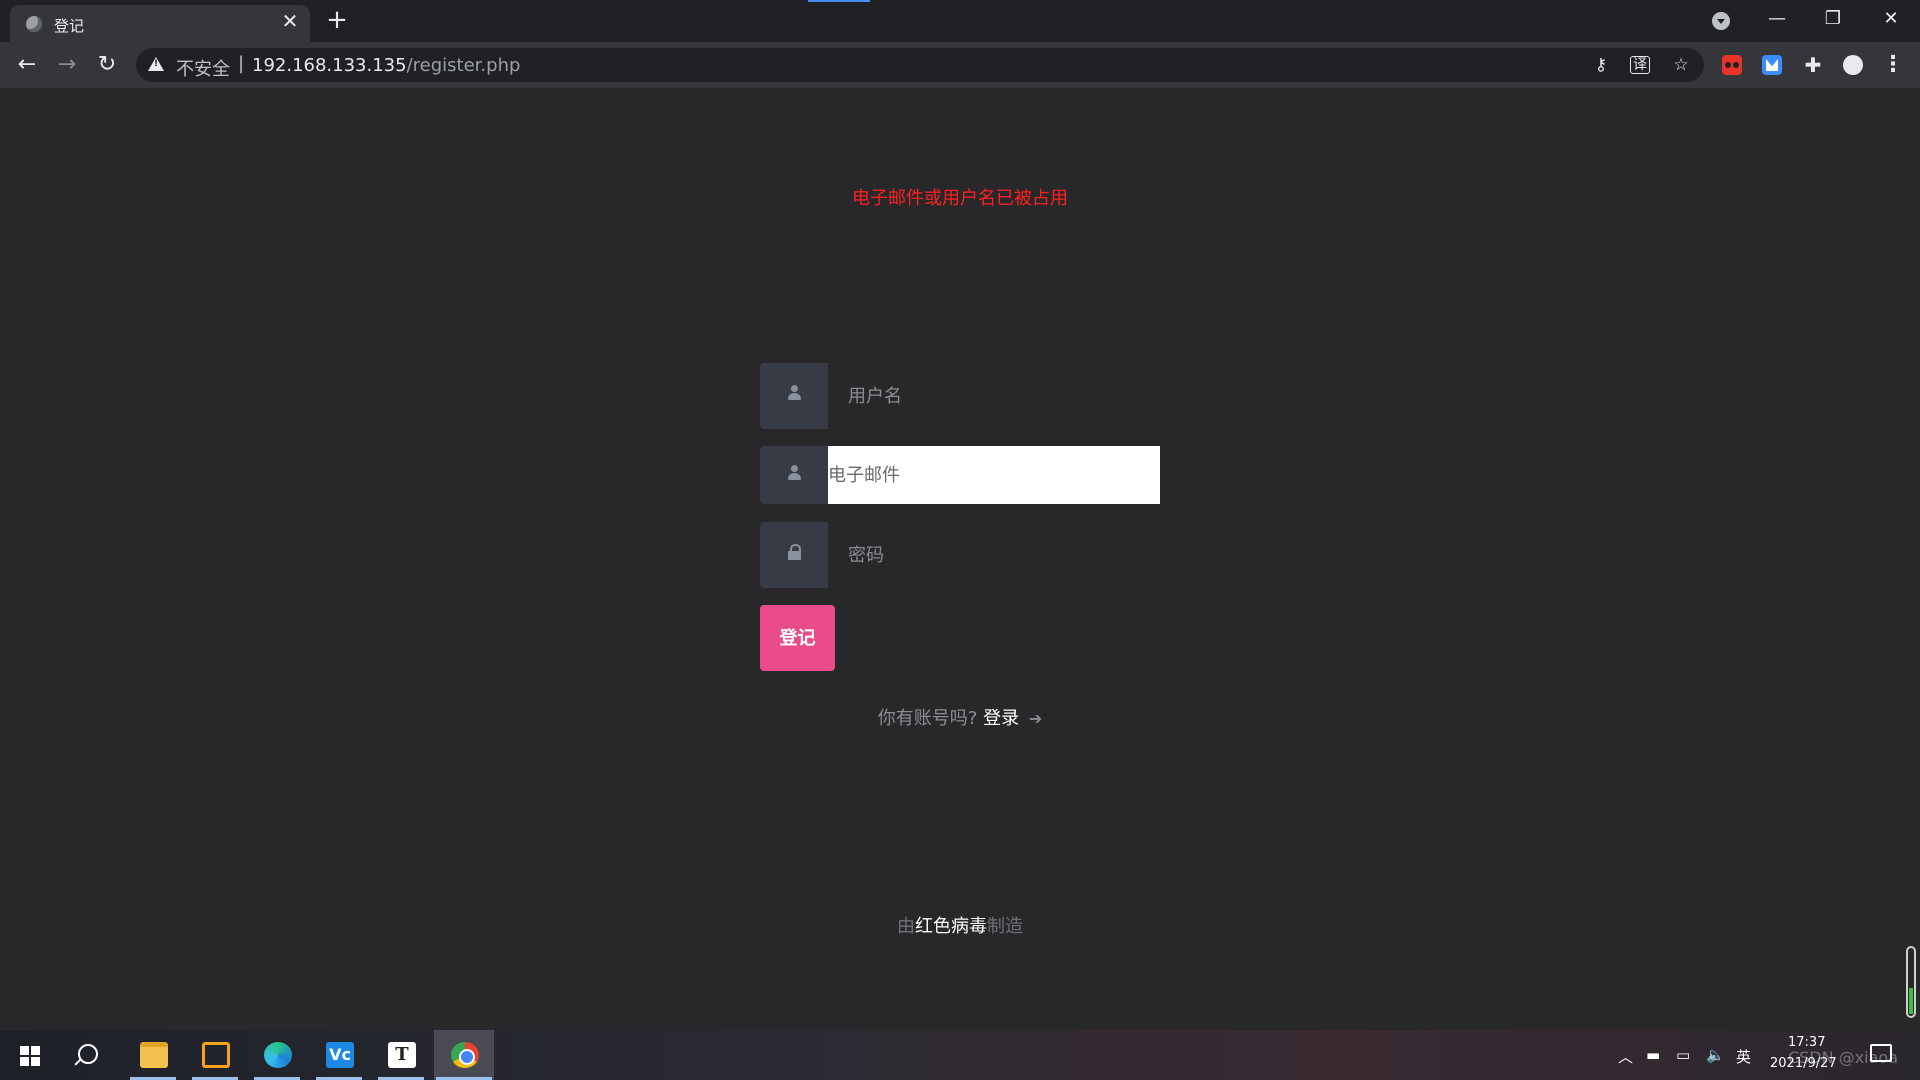 The height and width of the screenshot is (1080, 1920). What do you see at coordinates (1777, 19) in the screenshot?
I see `window-minimize-button: —` at bounding box center [1777, 19].